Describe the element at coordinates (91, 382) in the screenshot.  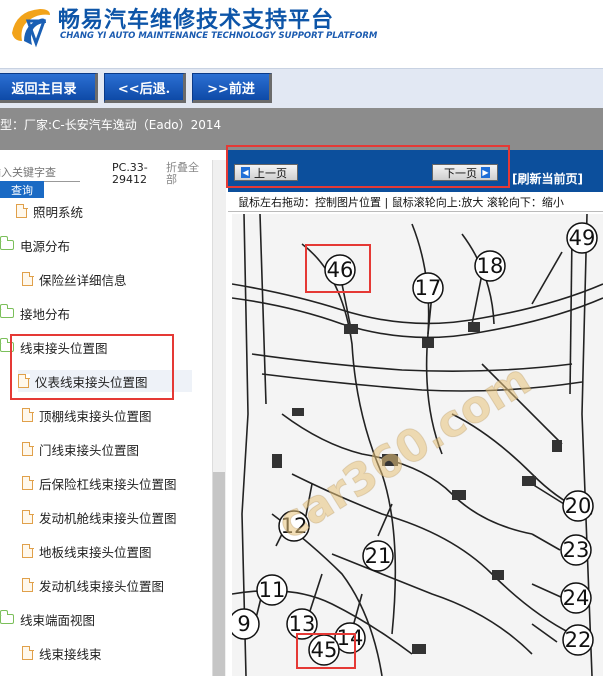
I see `tree-item-label: 仪表线束接头位置图` at that location.